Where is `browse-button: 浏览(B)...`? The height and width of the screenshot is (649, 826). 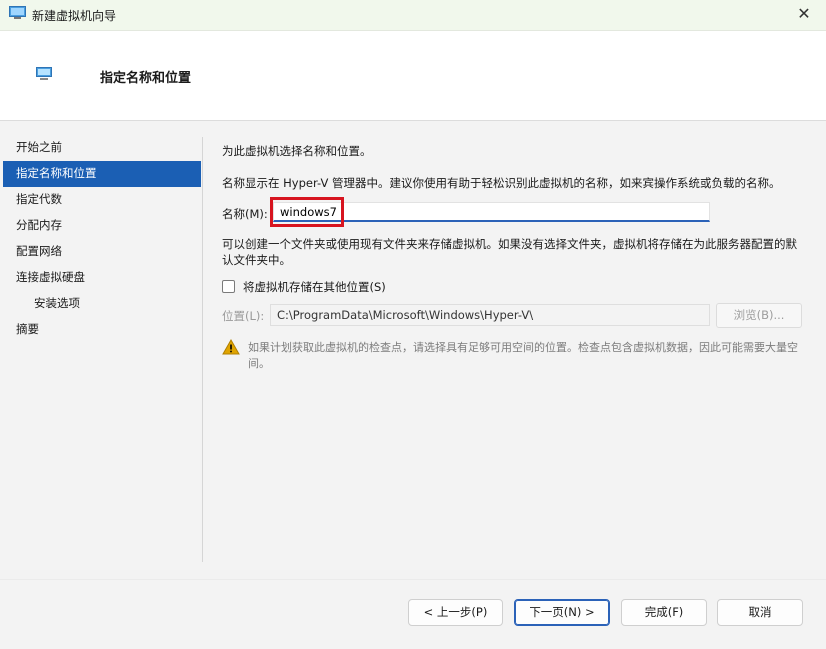 browse-button: 浏览(B)... is located at coordinates (759, 315).